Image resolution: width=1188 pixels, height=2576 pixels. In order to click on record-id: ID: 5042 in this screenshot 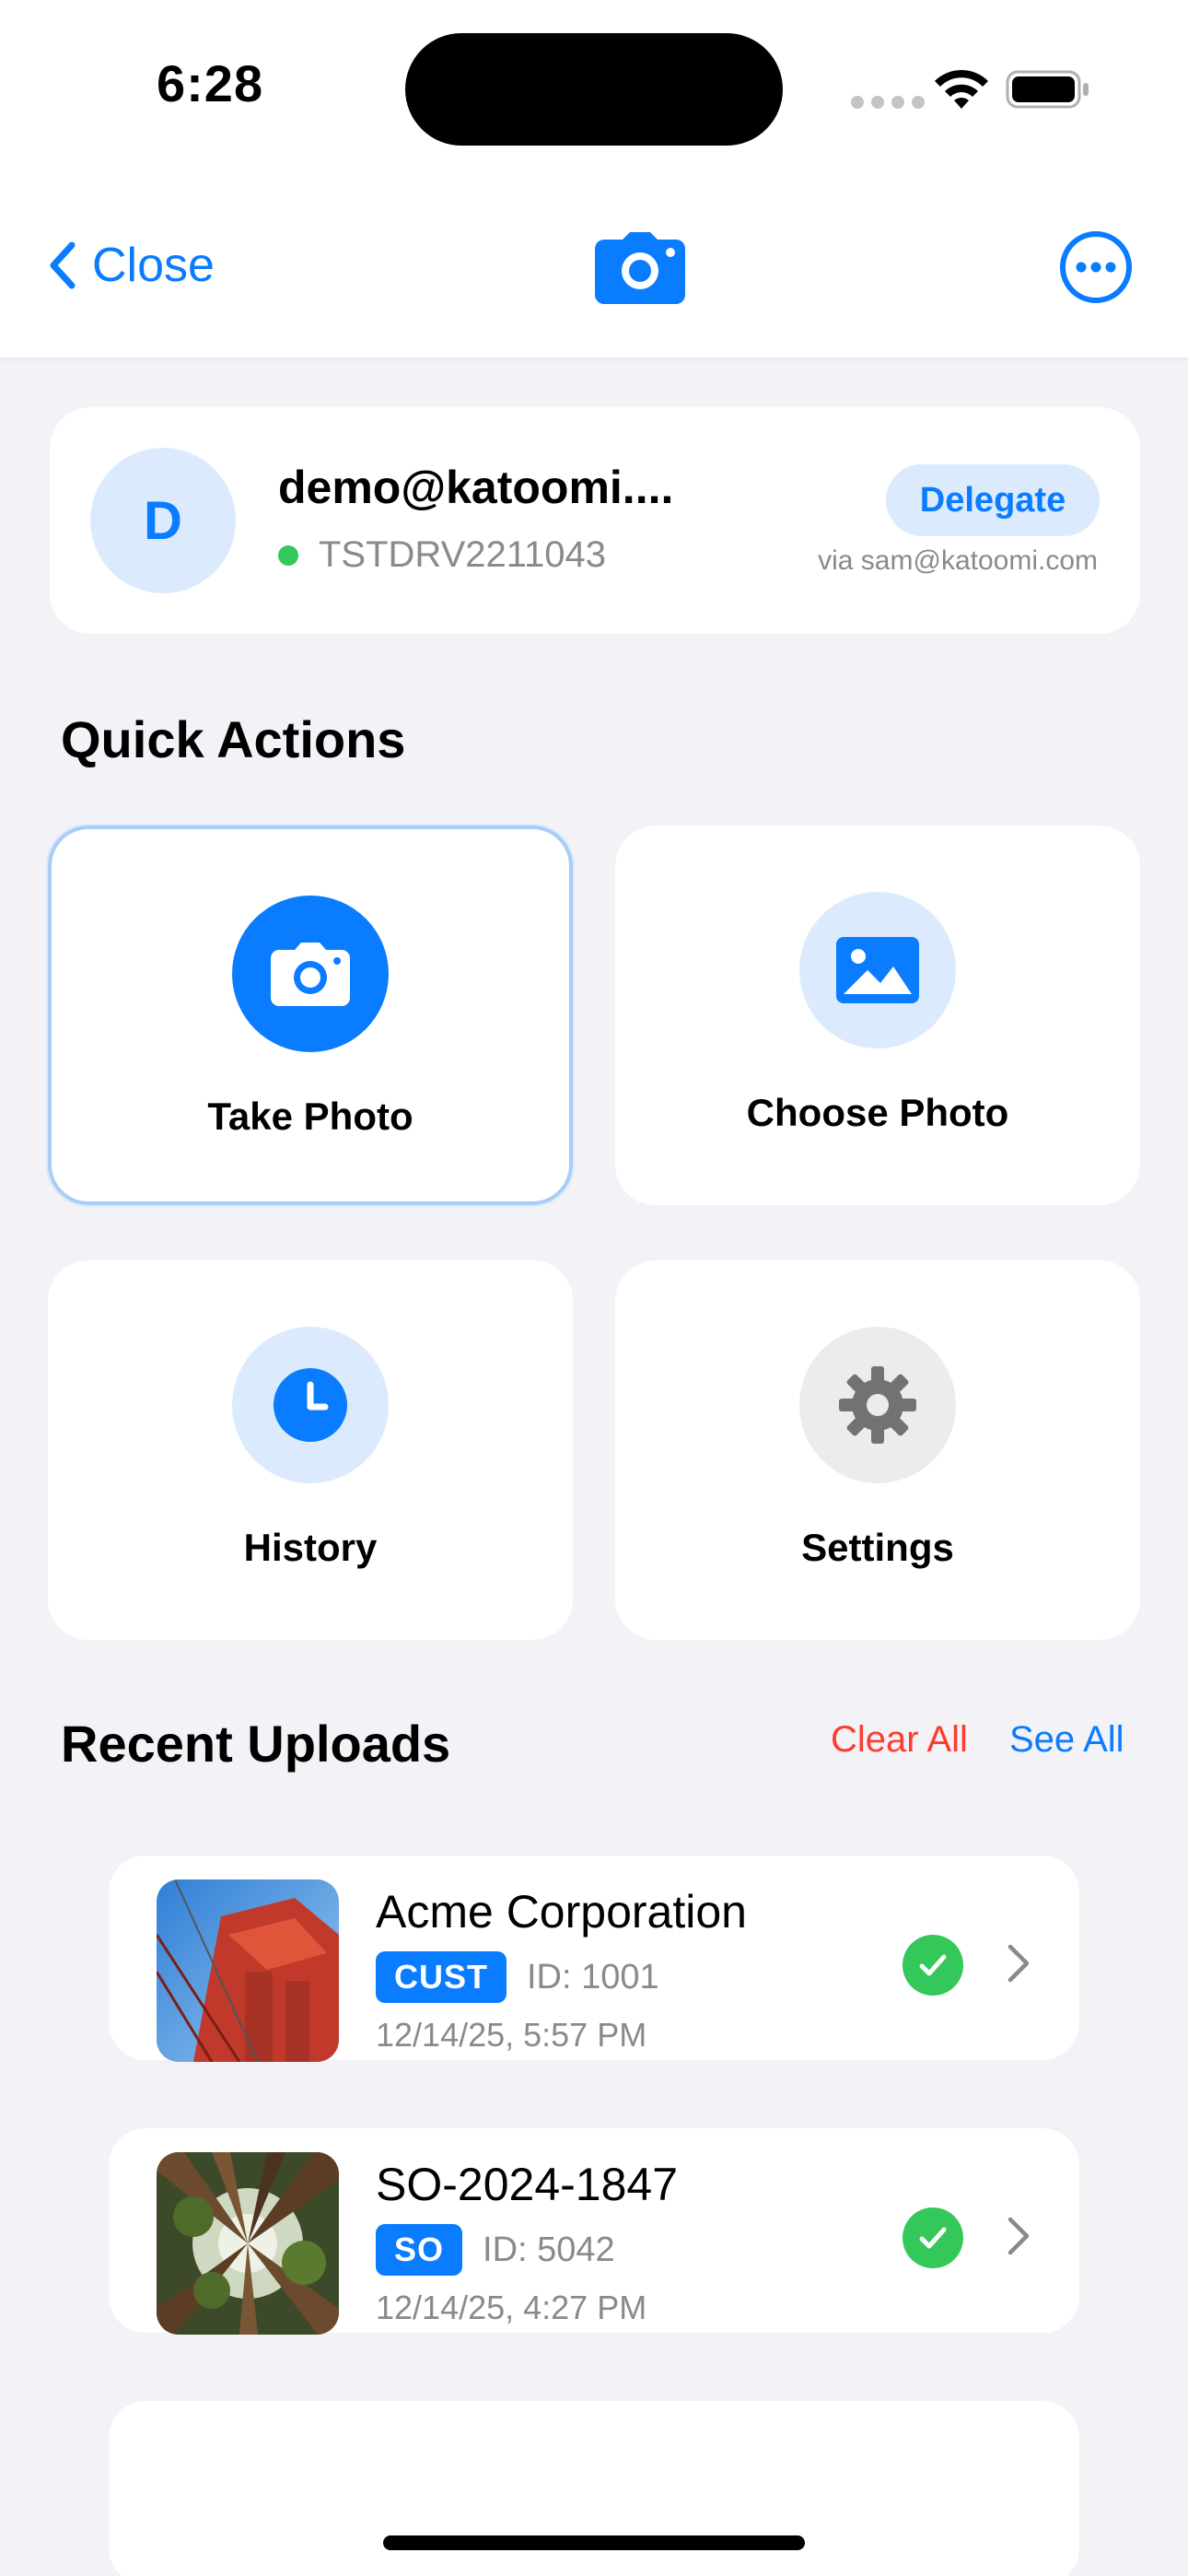, I will do `click(549, 2249)`.